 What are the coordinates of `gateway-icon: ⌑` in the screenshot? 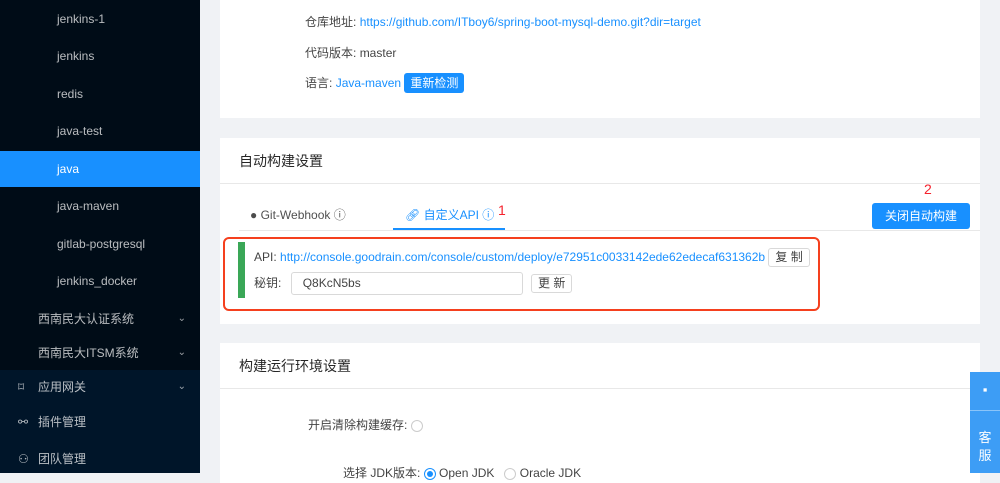 It's located at (21, 387).